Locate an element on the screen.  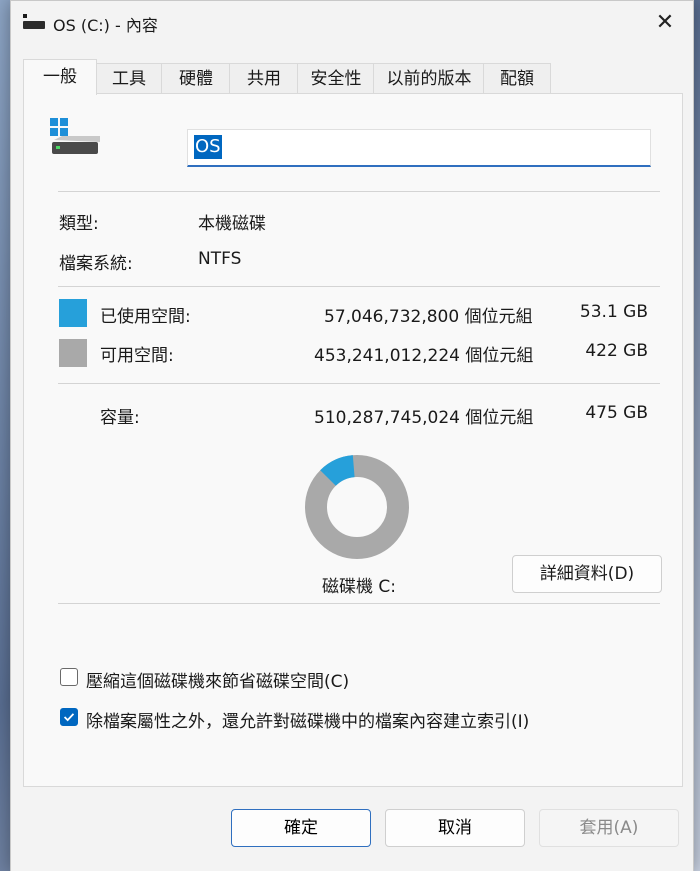
drive-caption: 磁碟機 C: is located at coordinates (359, 587).